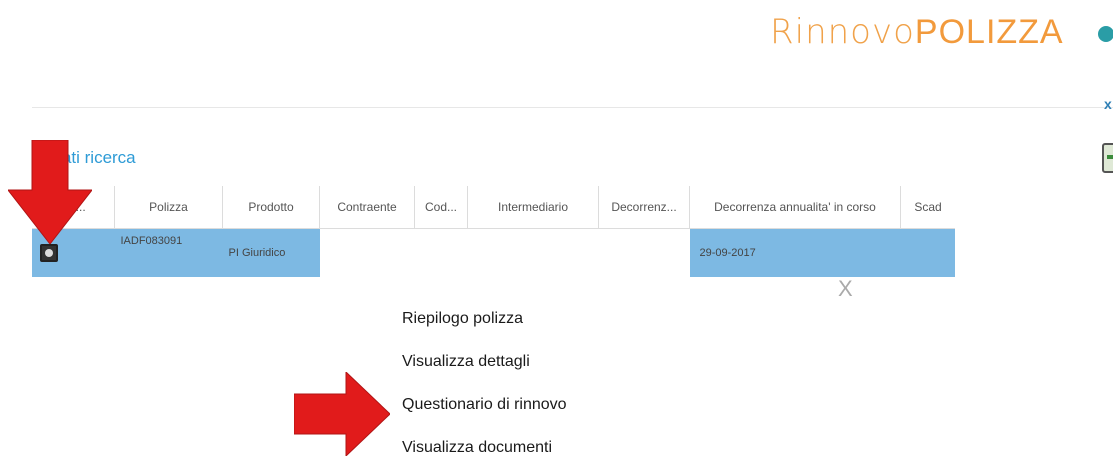  I want to click on brand-part1: Rinnovo, so click(842, 32).